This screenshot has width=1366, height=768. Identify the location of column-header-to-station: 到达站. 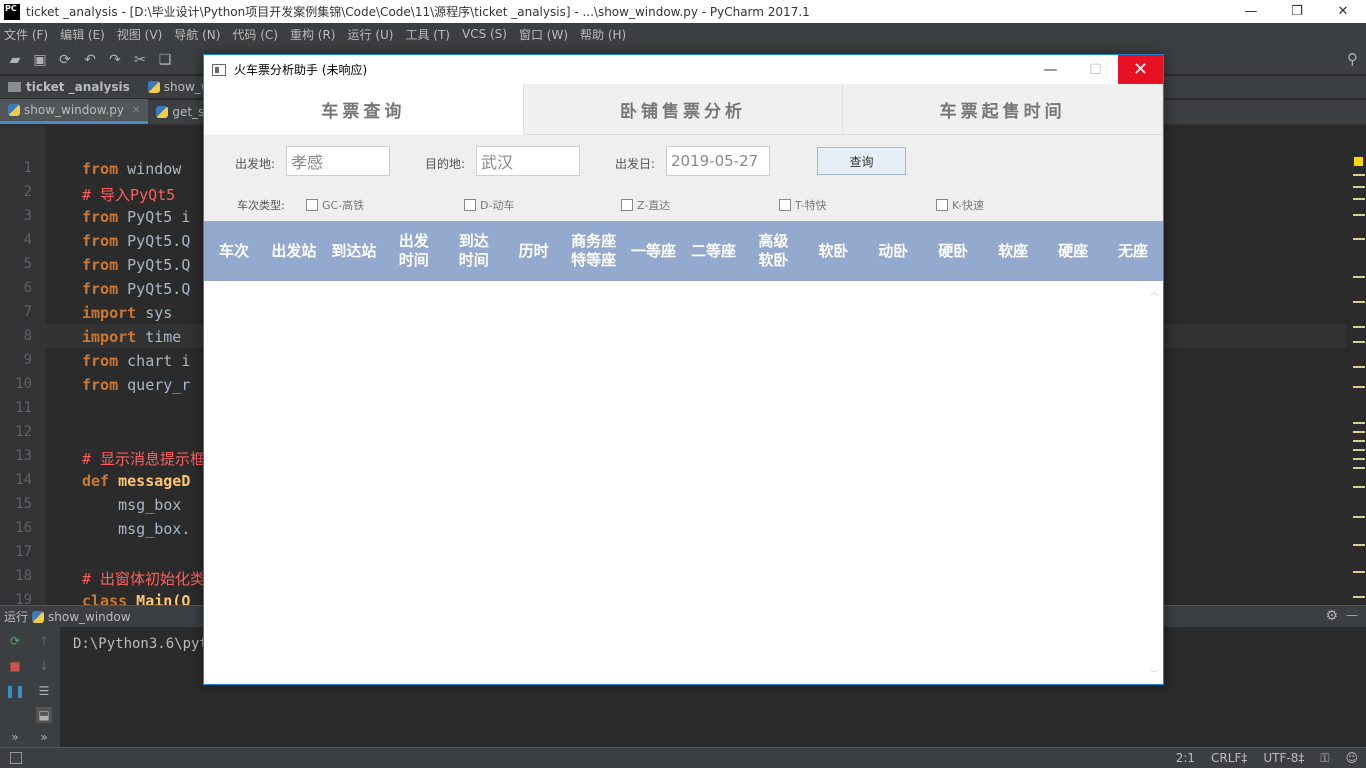
(354, 251).